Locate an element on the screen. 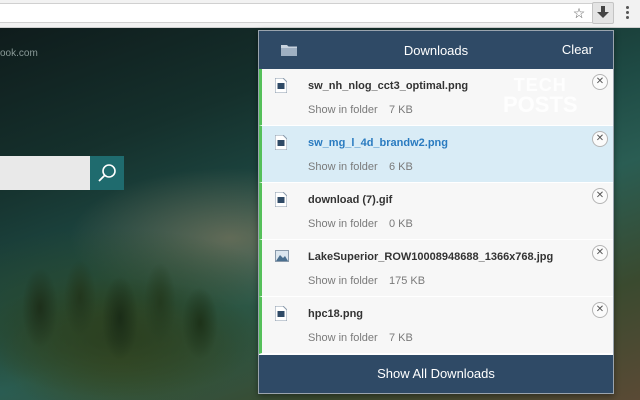  browser-toolbar: ☆ is located at coordinates (320, 14).